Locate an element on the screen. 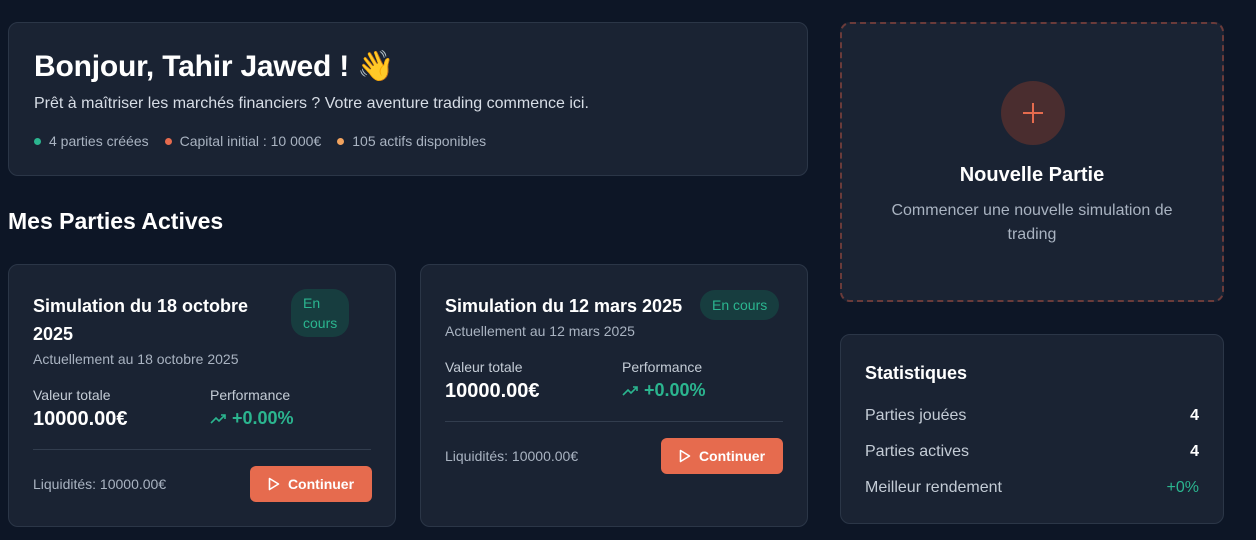 This screenshot has height=540, width=1256. stat-label: Parties jouées is located at coordinates (916, 415).